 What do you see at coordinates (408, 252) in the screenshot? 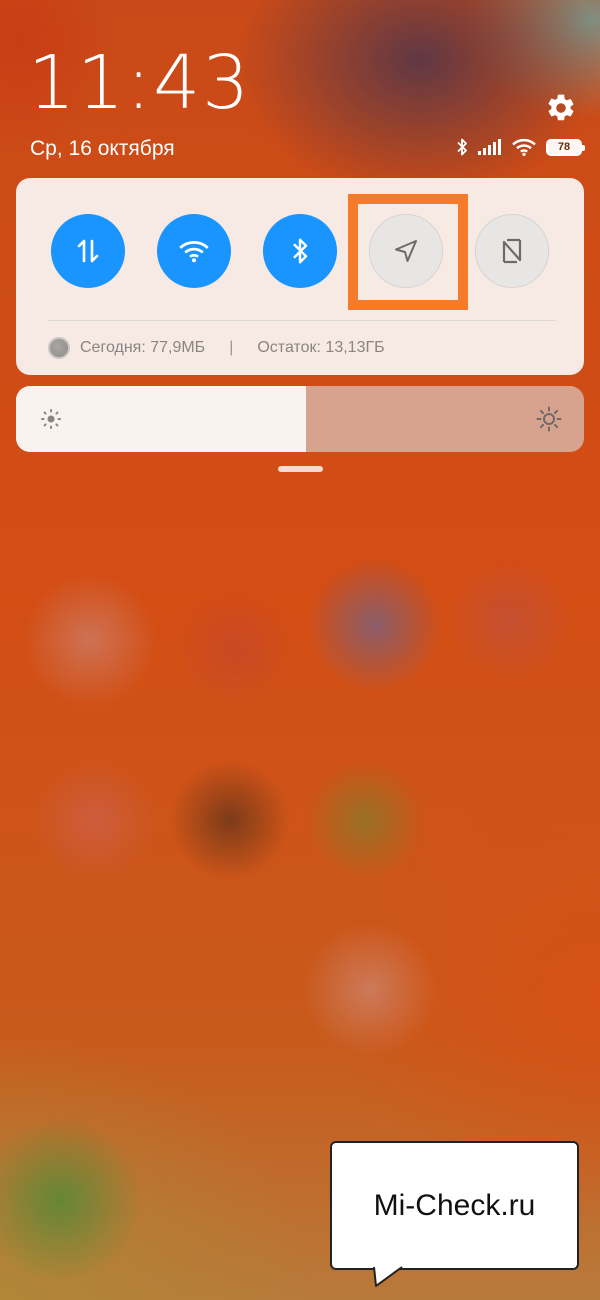
I see `location-highlight-frame` at bounding box center [408, 252].